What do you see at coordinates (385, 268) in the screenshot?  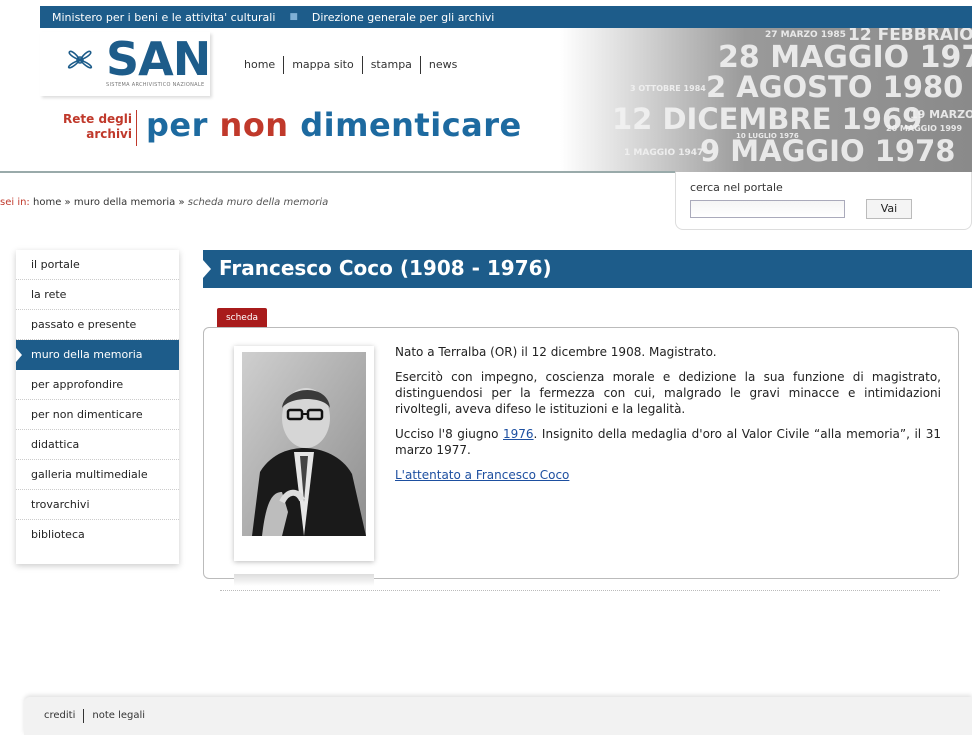 I see `page-title: Francesco Coco (1908 - 1976)` at bounding box center [385, 268].